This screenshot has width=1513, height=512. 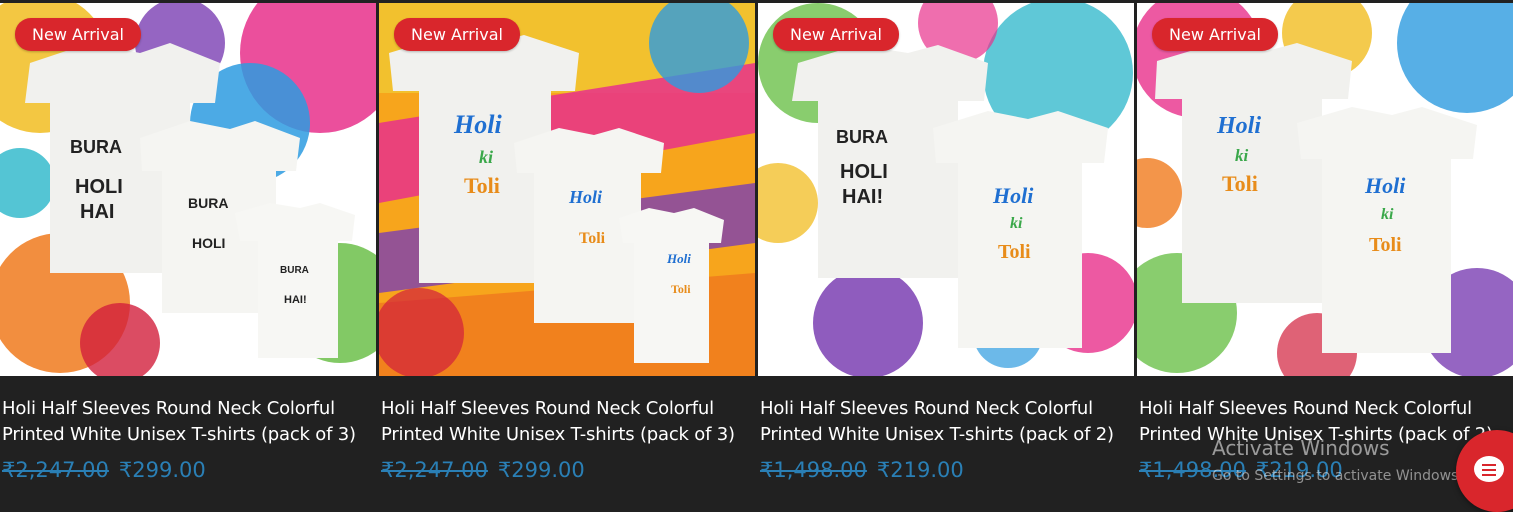 What do you see at coordinates (97, 212) in the screenshot?
I see `svg-text: HAI` at bounding box center [97, 212].